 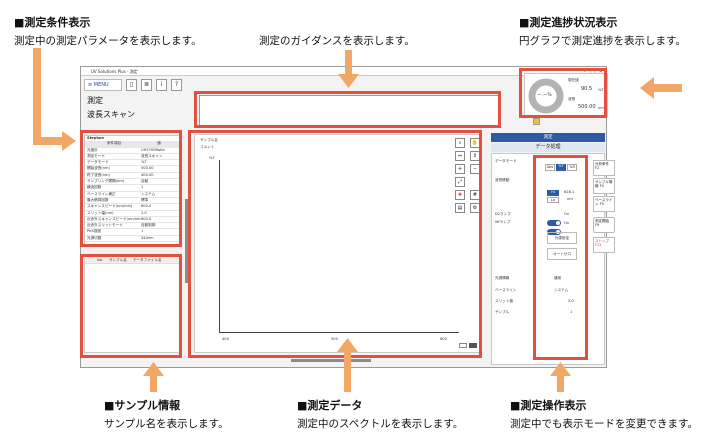 What do you see at coordinates (347, 365) in the screenshot?
I see `data-arrow-icon` at bounding box center [347, 365].